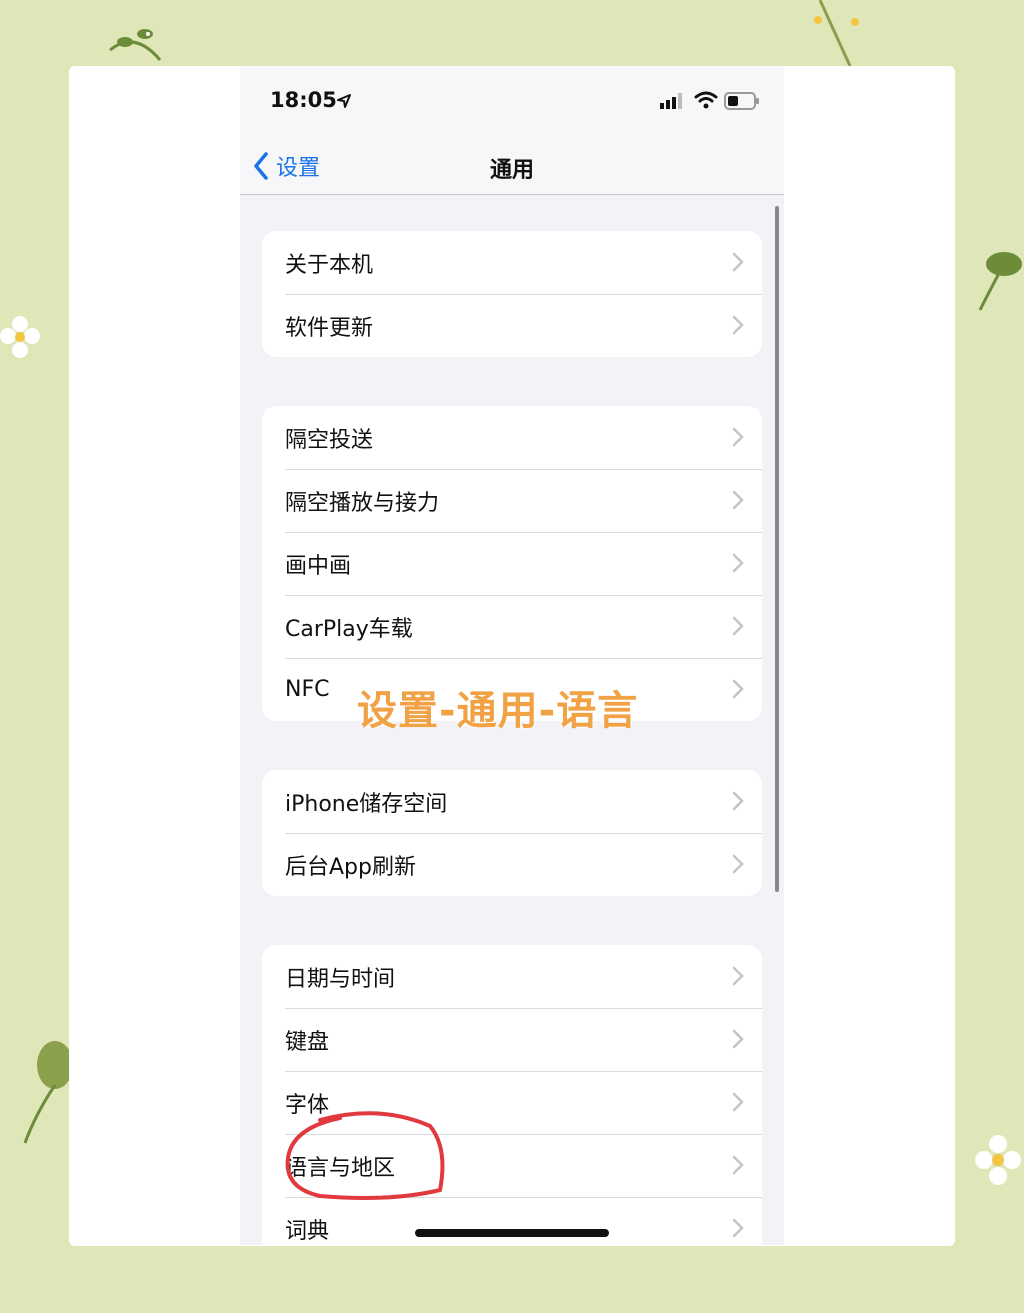 This screenshot has height=1313, width=1024. Describe the element at coordinates (329, 328) in the screenshot. I see `list-item-label: 软件更新` at that location.